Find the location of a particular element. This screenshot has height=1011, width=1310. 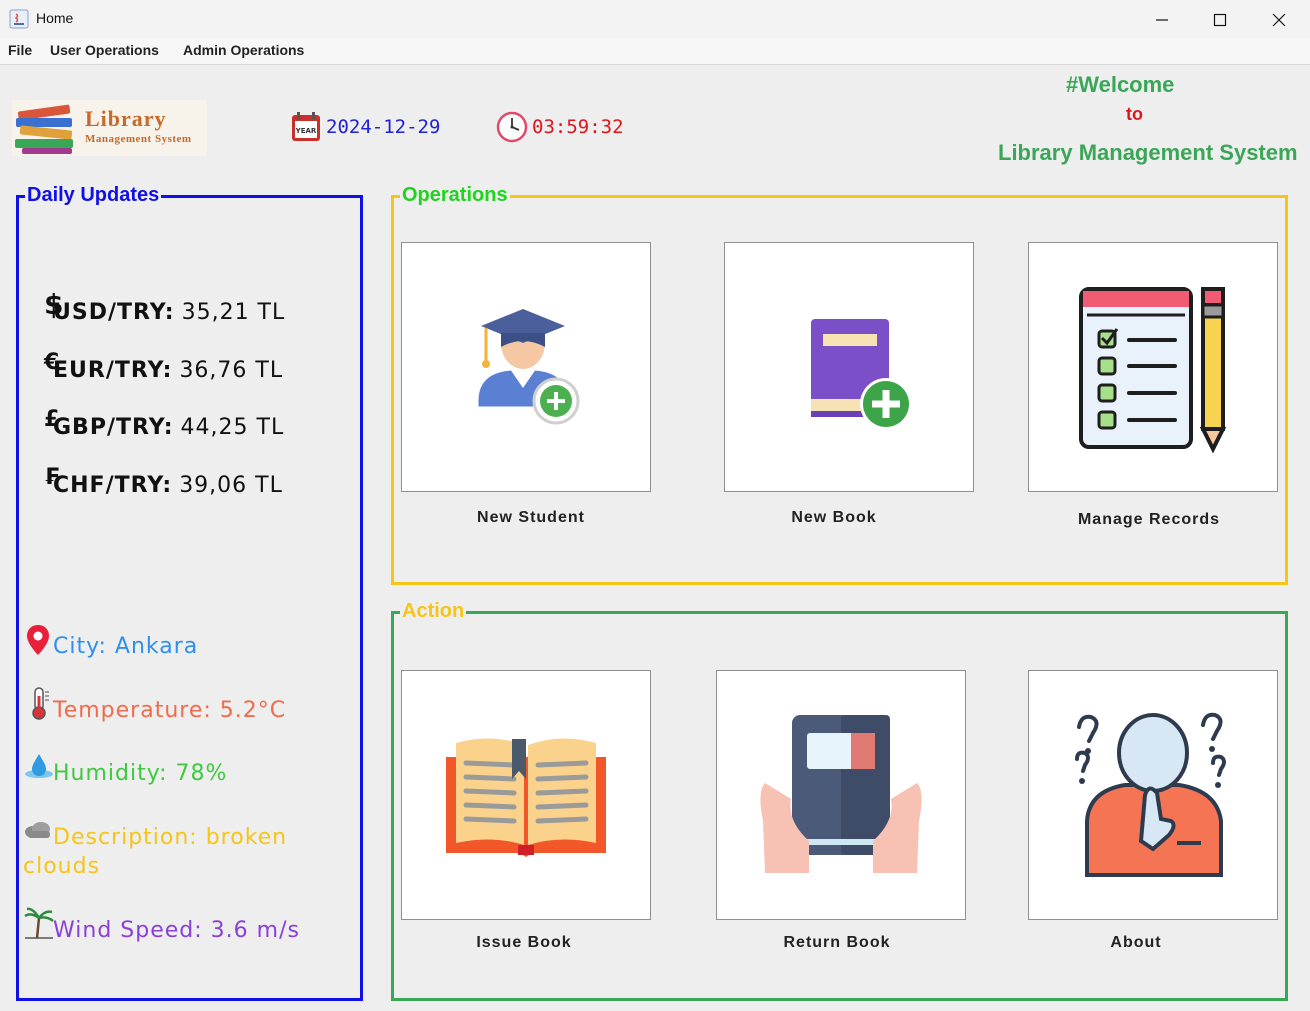

menu-file: File is located at coordinates (20, 50).